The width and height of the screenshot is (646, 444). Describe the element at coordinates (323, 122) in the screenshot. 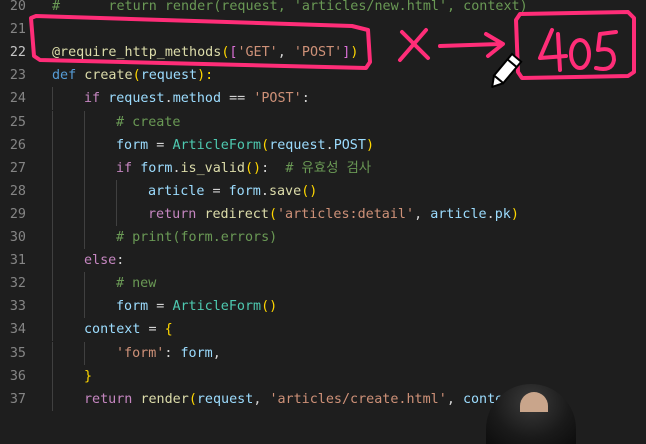

I see `code-line: 25 # create` at that location.